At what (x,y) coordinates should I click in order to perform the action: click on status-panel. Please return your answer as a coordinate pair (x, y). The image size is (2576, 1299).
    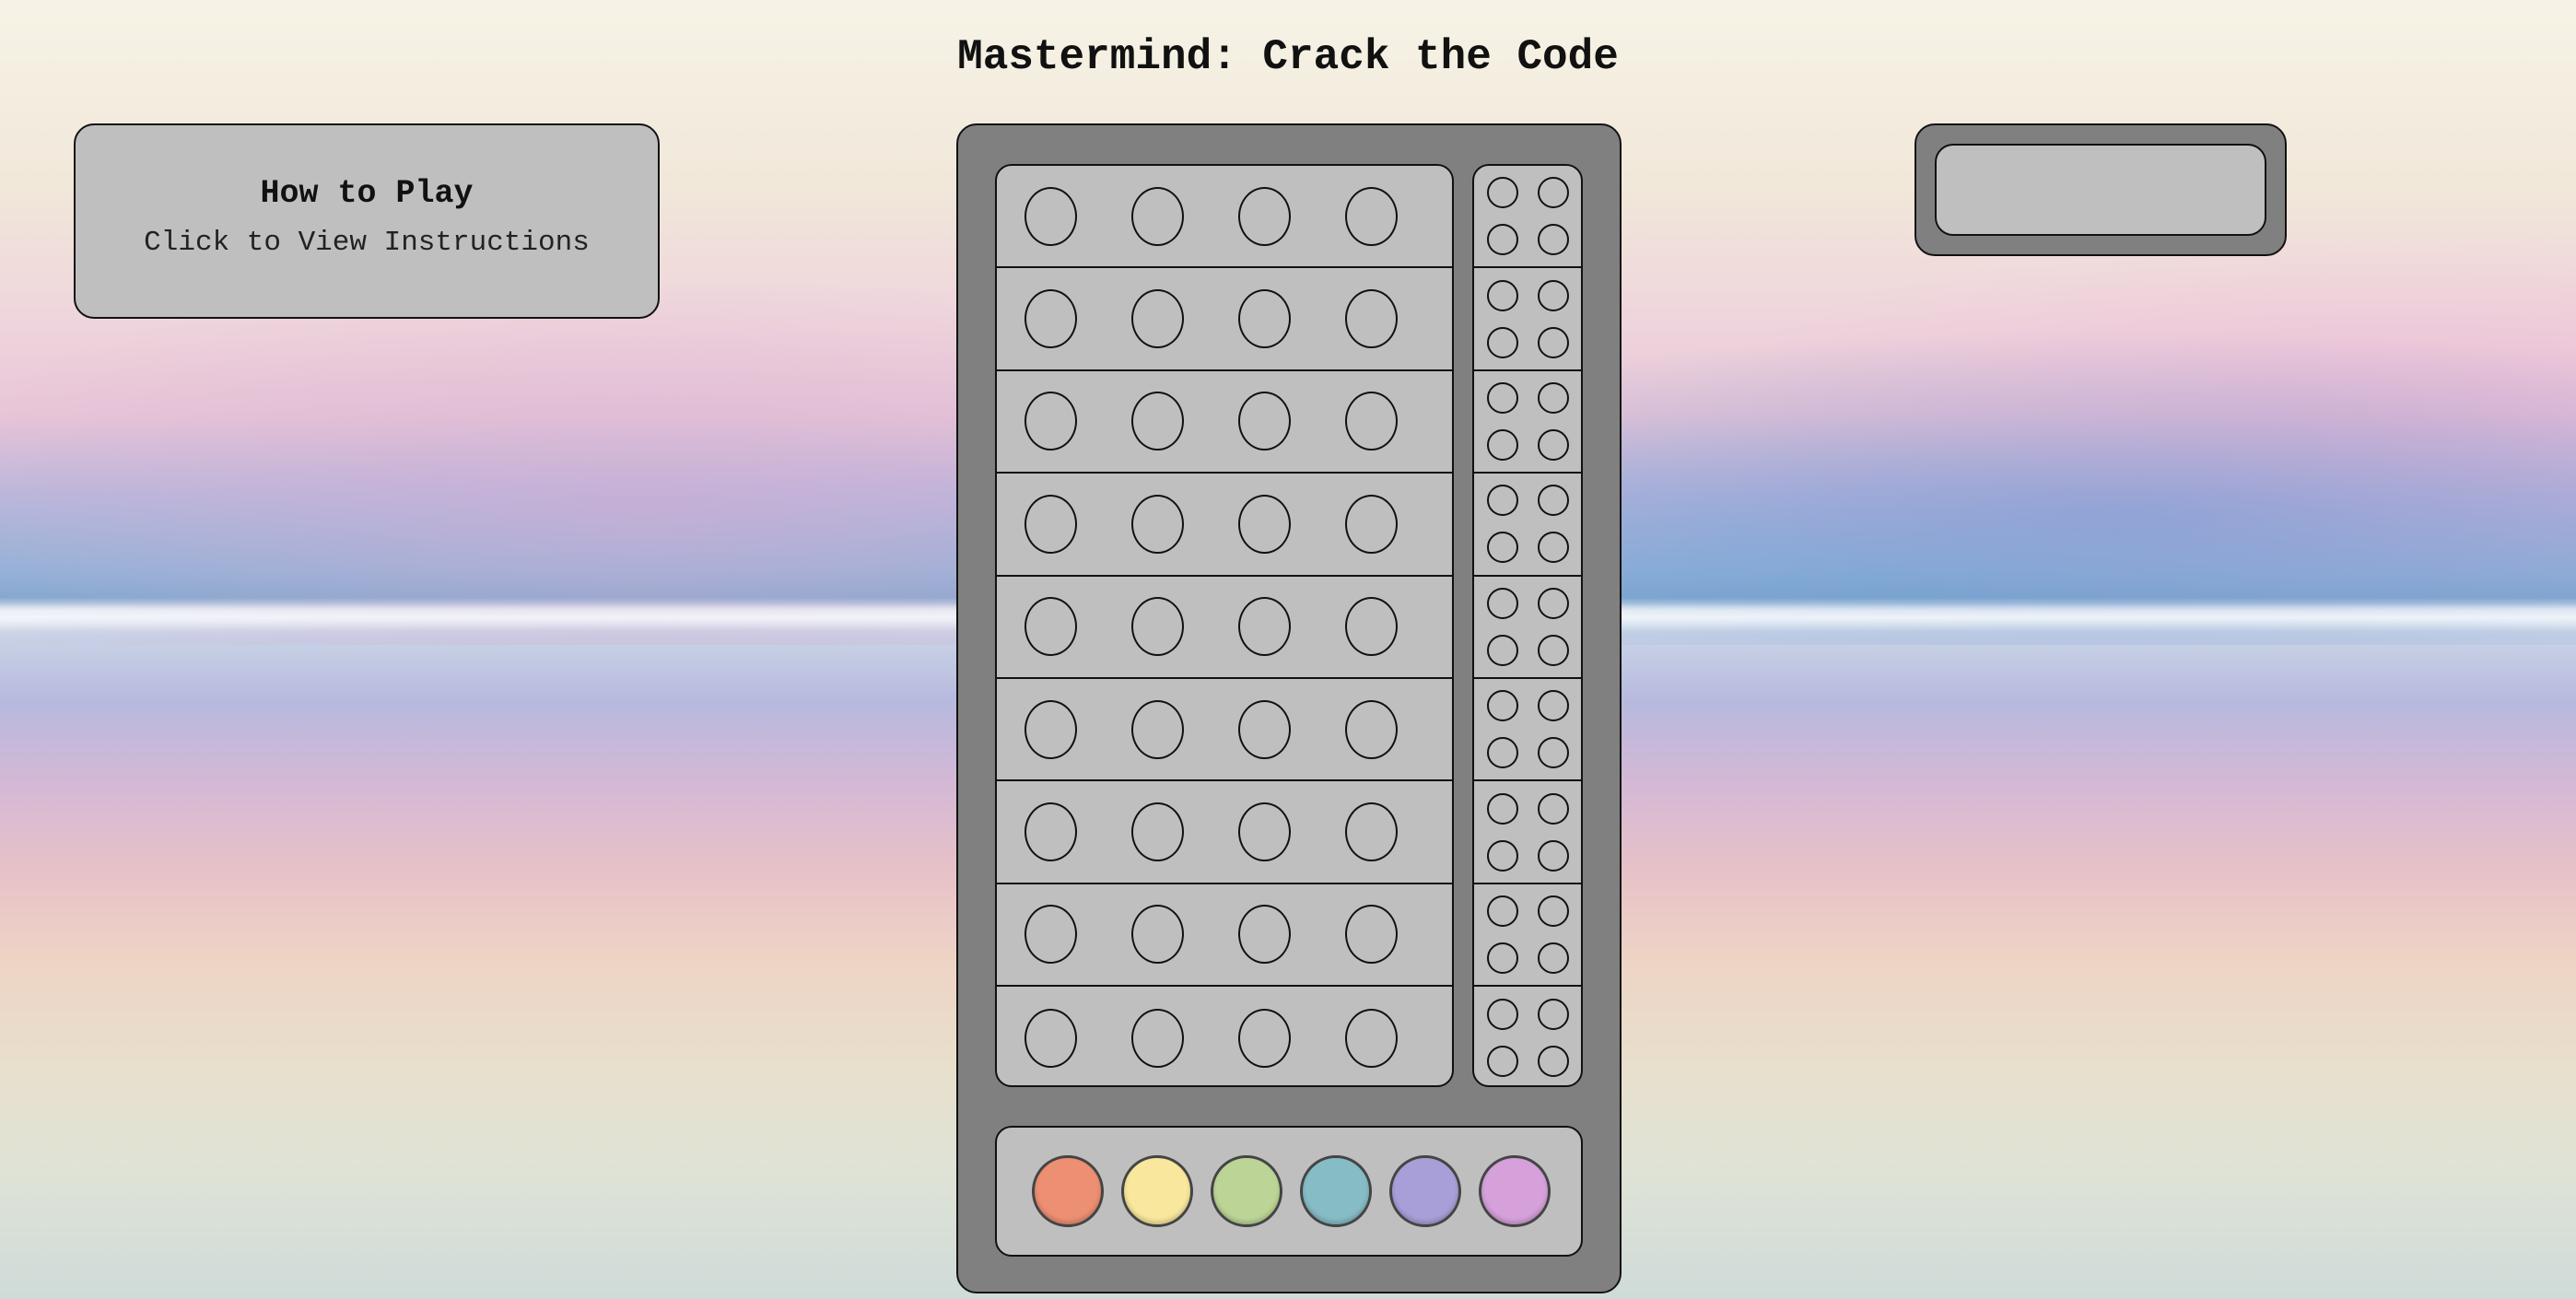
    Looking at the image, I should click on (2100, 189).